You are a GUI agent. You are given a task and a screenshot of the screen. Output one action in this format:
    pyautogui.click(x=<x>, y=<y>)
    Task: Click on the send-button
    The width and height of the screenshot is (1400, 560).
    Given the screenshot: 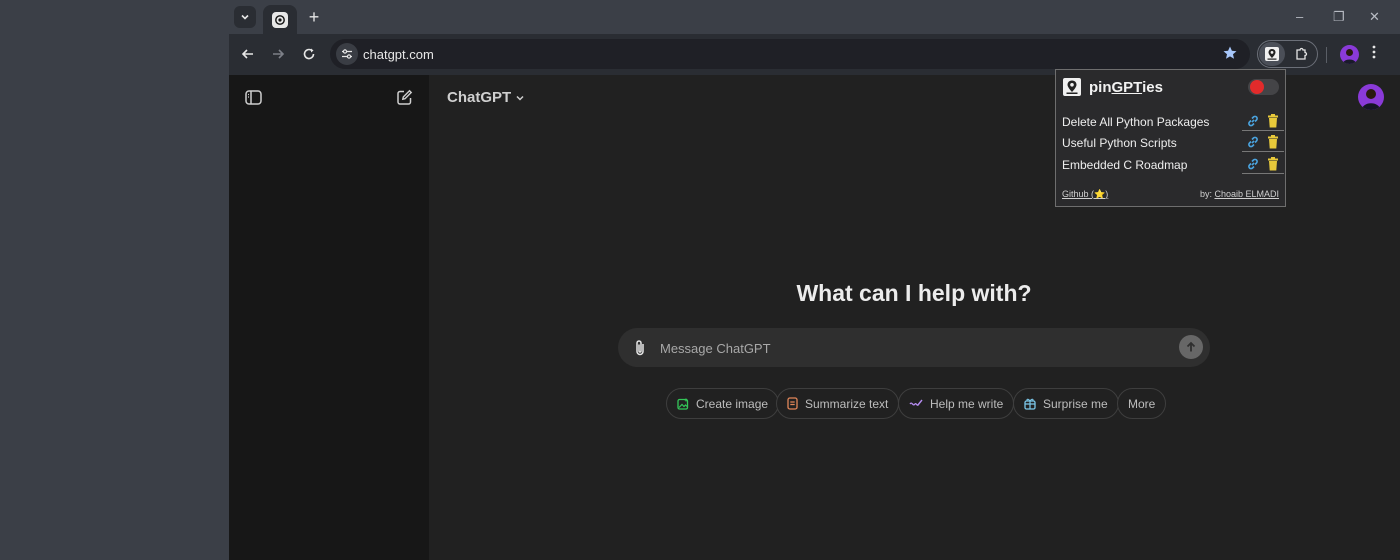 What is the action you would take?
    pyautogui.click(x=1191, y=347)
    